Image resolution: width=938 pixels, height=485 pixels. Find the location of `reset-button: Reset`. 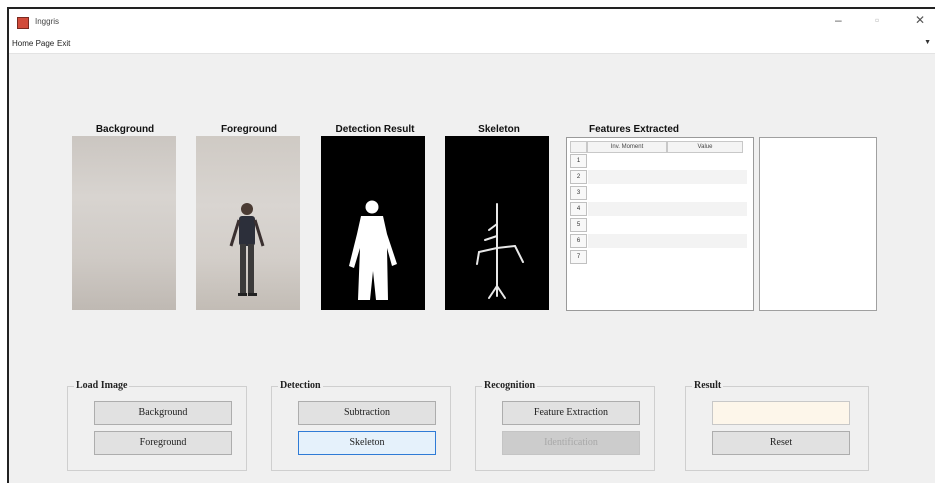

reset-button: Reset is located at coordinates (781, 443).